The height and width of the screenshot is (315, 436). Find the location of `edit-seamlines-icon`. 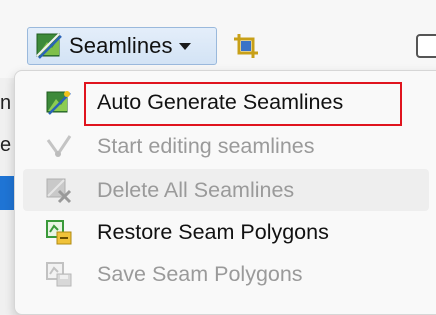

edit-seamlines-icon is located at coordinates (59, 146).